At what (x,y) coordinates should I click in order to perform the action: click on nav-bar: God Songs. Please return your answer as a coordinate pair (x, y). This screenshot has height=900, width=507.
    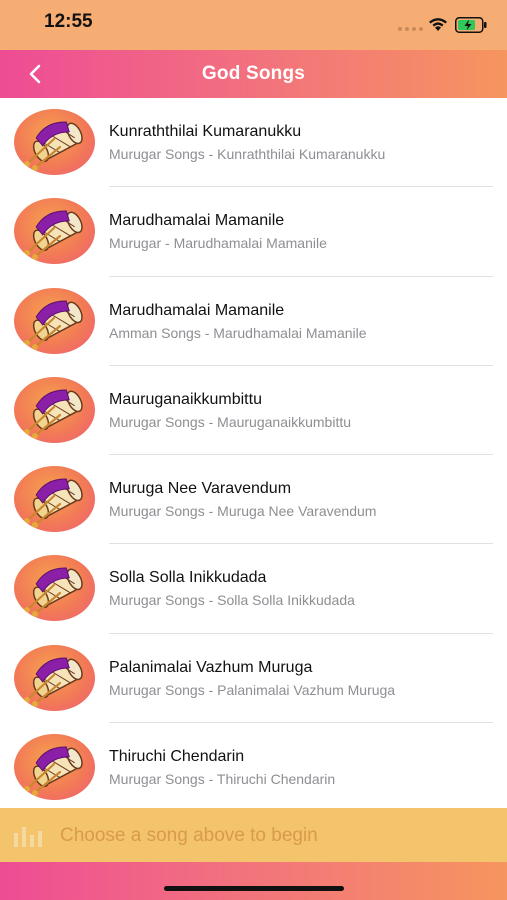
    Looking at the image, I should click on (253, 74).